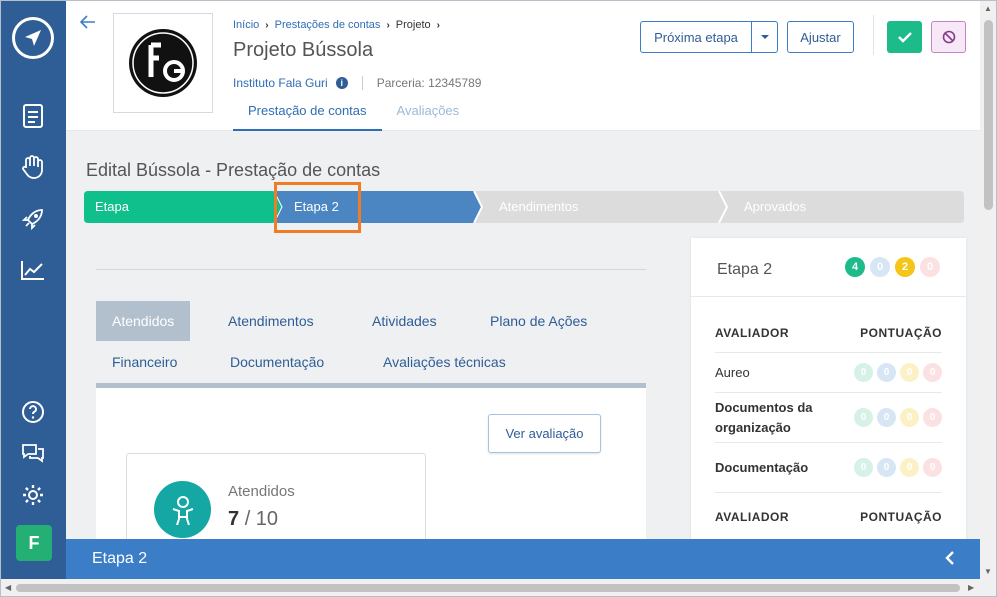  I want to click on info-icon: i, so click(341, 83).